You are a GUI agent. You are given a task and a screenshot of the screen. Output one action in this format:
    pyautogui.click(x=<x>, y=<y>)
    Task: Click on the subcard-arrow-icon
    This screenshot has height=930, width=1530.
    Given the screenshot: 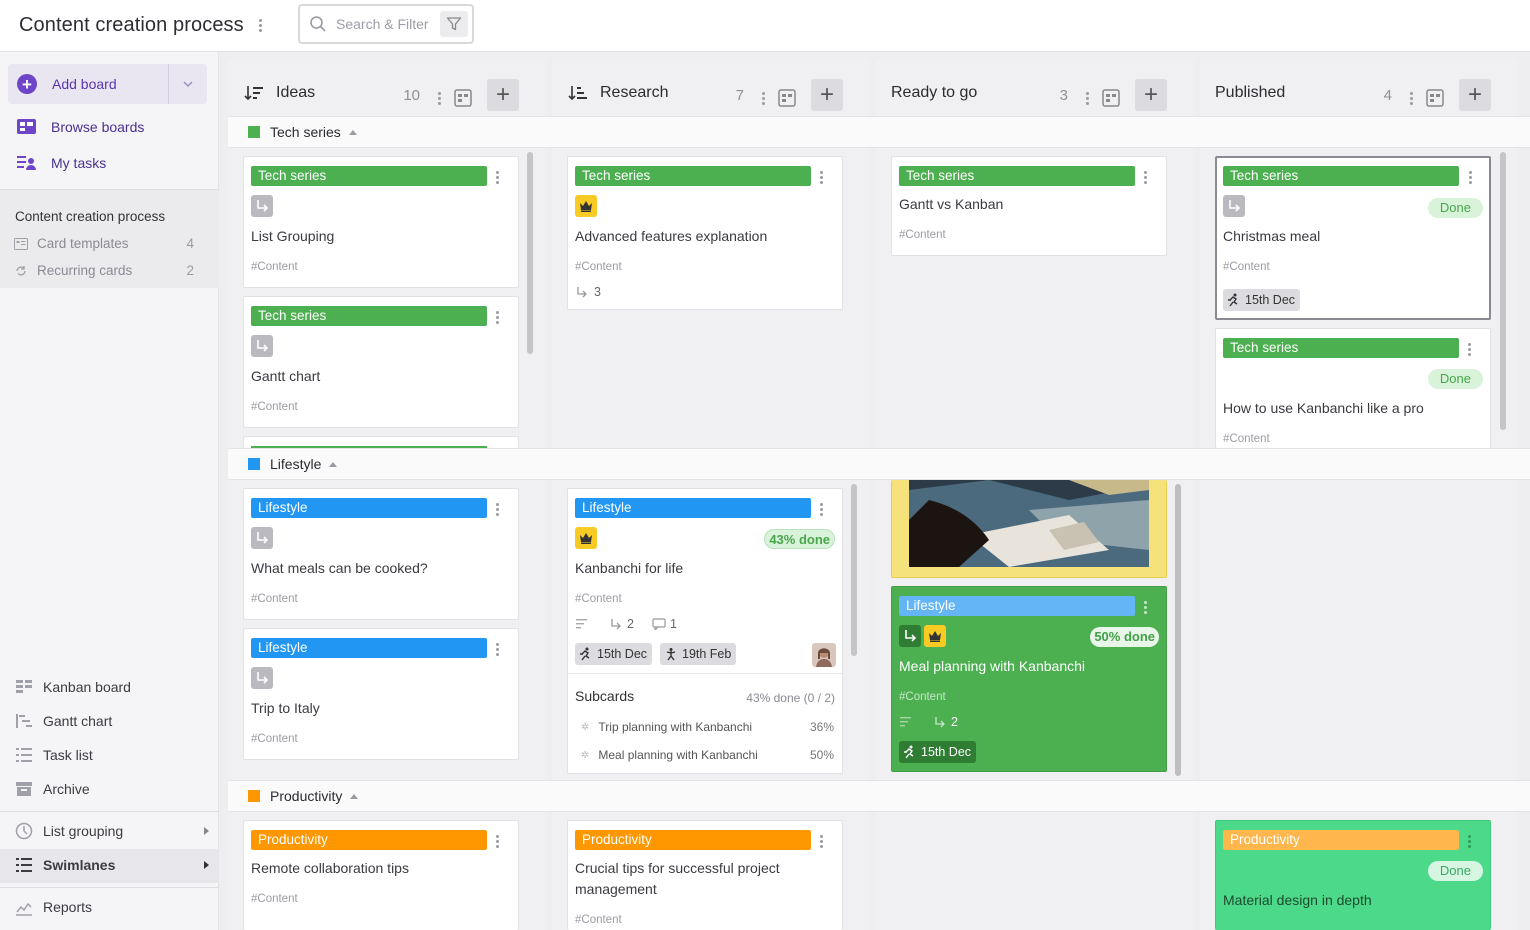 What is the action you would take?
    pyautogui.click(x=582, y=291)
    